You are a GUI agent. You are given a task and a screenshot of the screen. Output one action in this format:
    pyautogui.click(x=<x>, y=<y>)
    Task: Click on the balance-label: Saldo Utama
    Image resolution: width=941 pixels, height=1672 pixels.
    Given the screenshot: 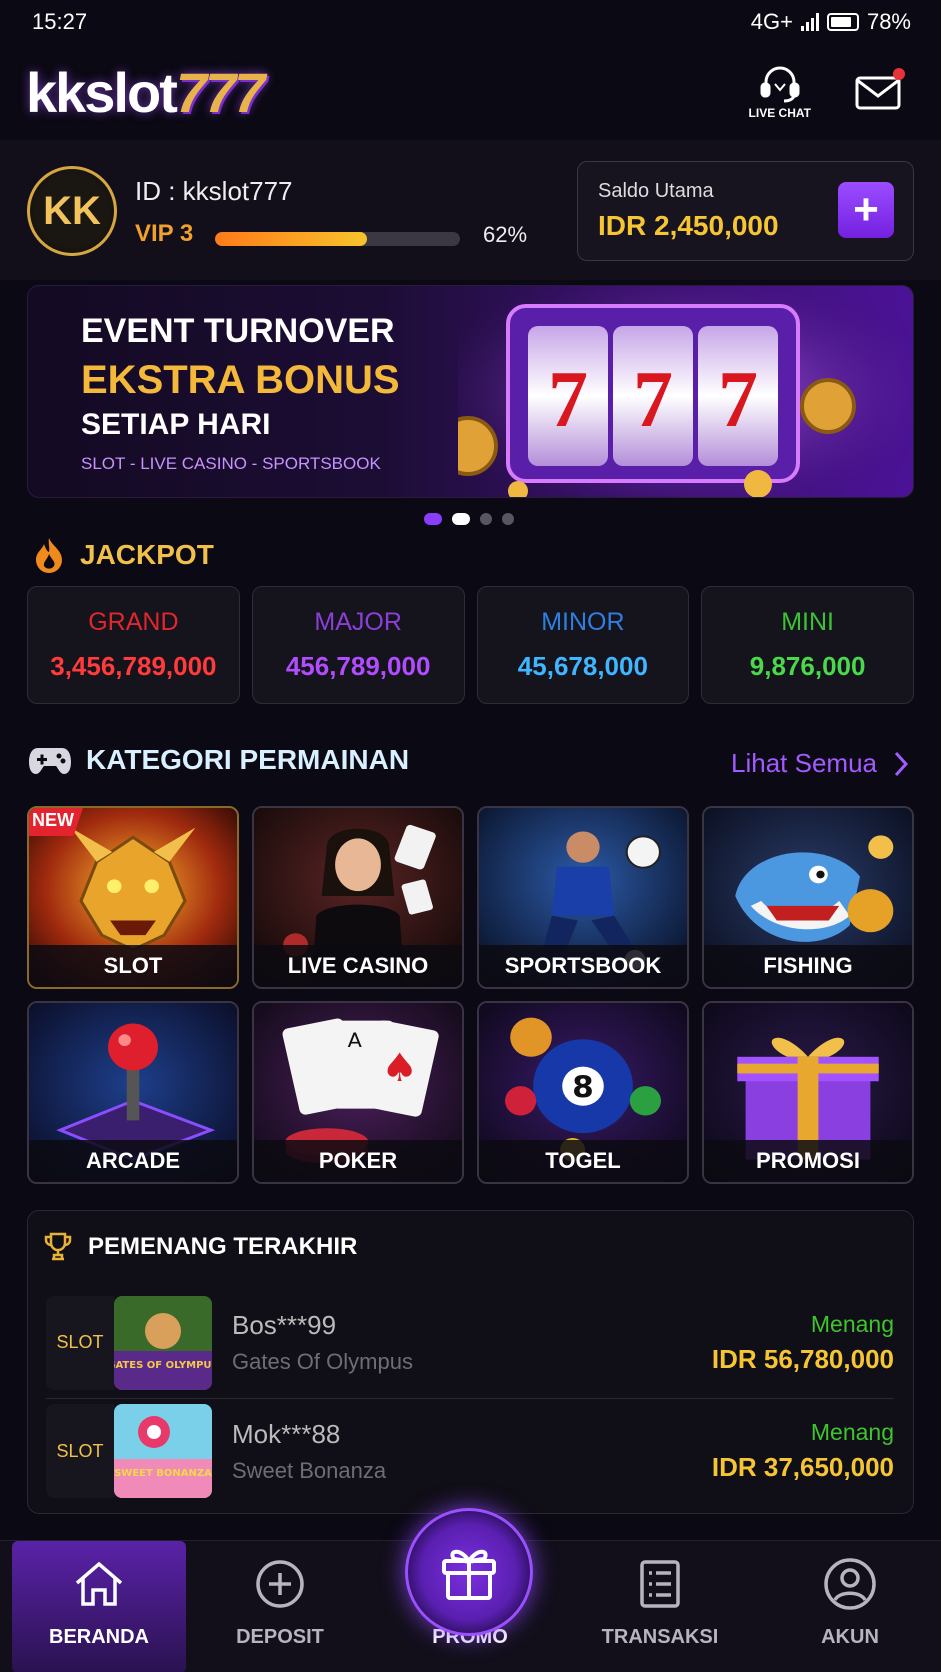 What is the action you would take?
    pyautogui.click(x=656, y=191)
    